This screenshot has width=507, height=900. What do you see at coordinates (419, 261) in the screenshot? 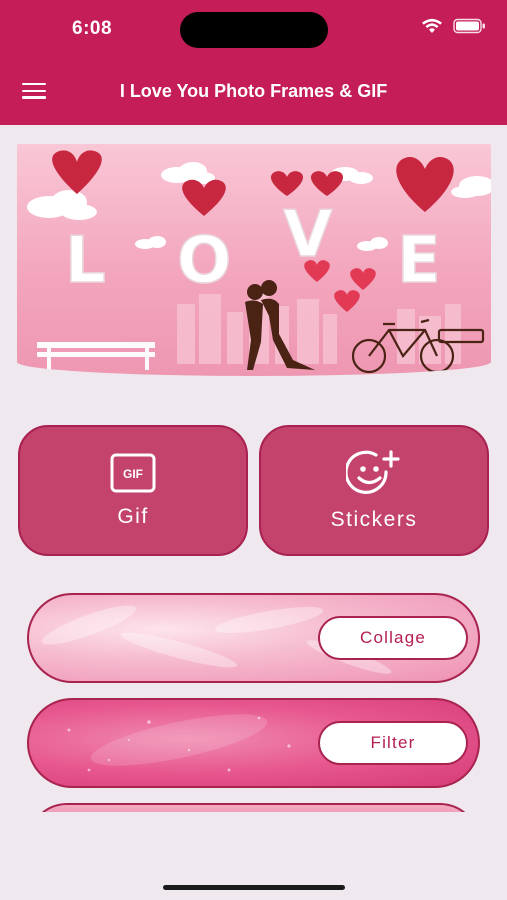
I see `banner-letter: E` at bounding box center [419, 261].